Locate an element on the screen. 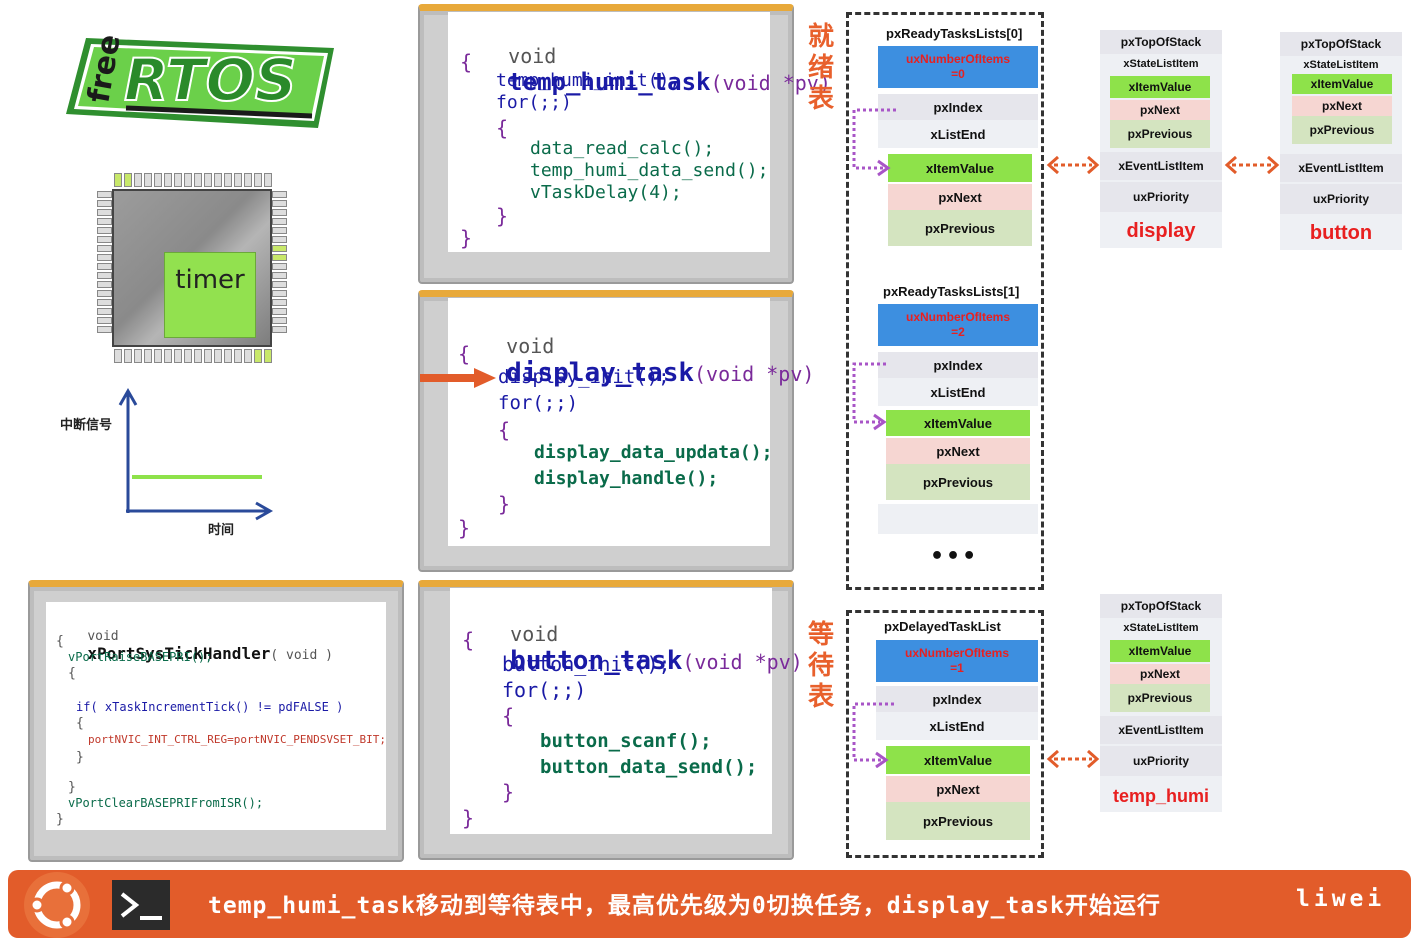 The width and height of the screenshot is (1417, 944). tcb-temphumi-event: xEventListItem is located at coordinates (1161, 730).